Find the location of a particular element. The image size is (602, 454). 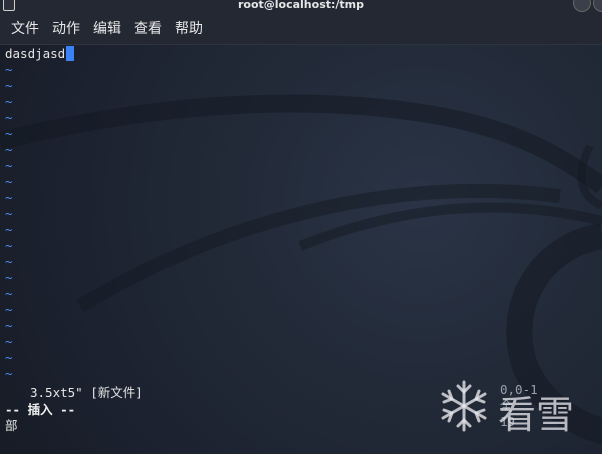

window-title: root@localhost:/tmp is located at coordinates (301, 5).